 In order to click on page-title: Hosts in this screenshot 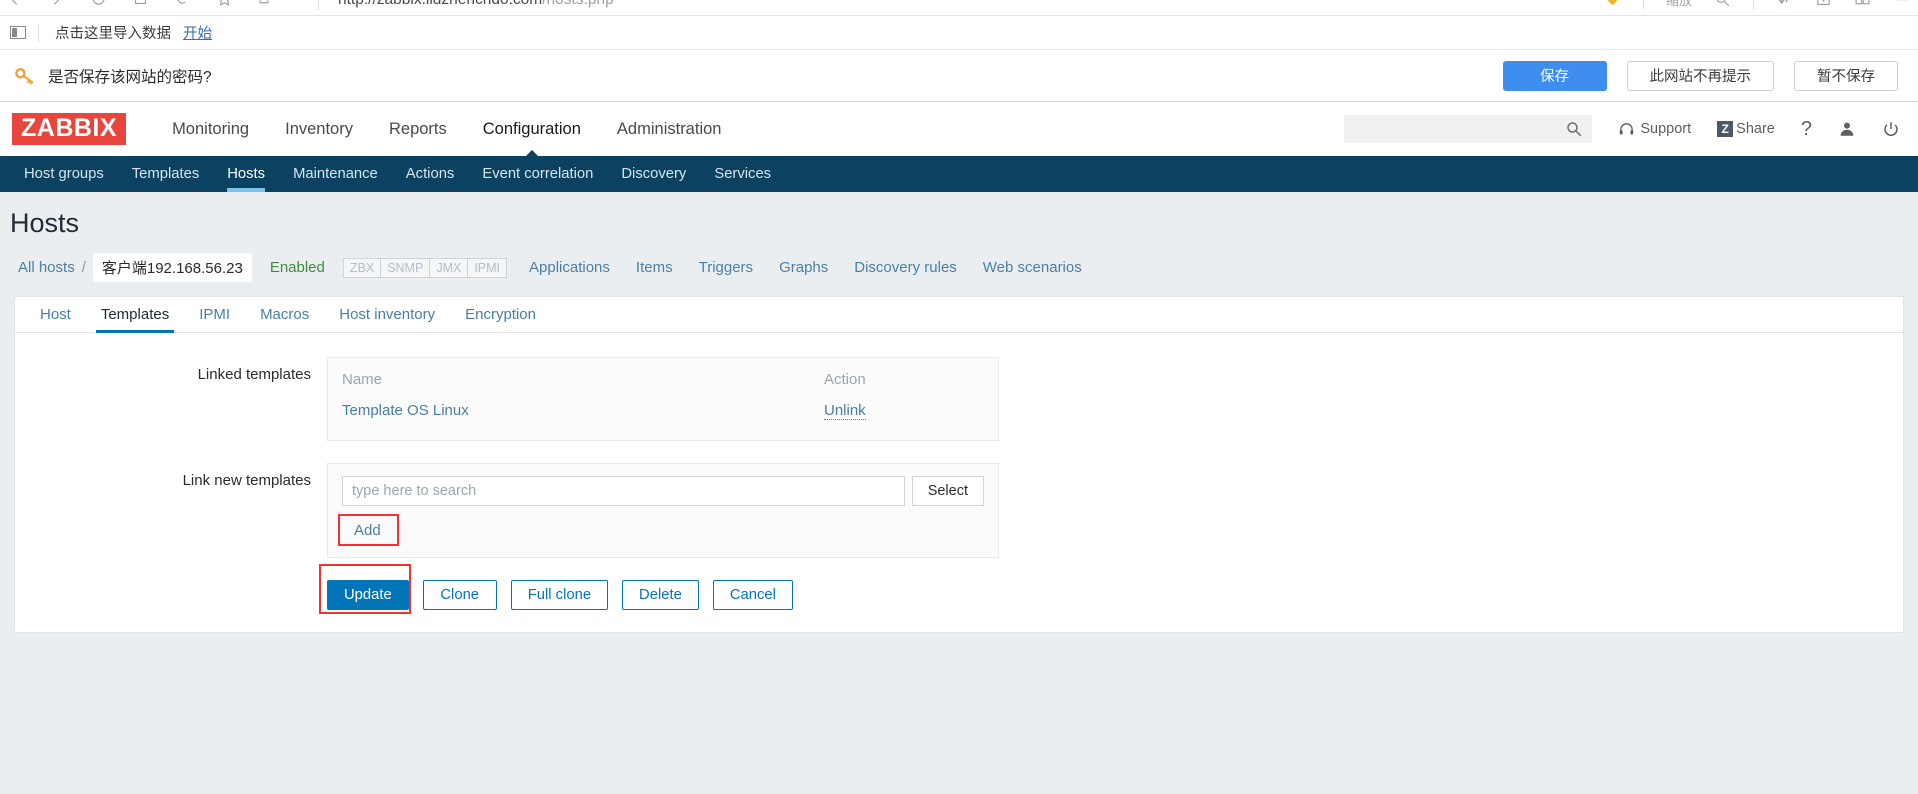, I will do `click(45, 223)`.